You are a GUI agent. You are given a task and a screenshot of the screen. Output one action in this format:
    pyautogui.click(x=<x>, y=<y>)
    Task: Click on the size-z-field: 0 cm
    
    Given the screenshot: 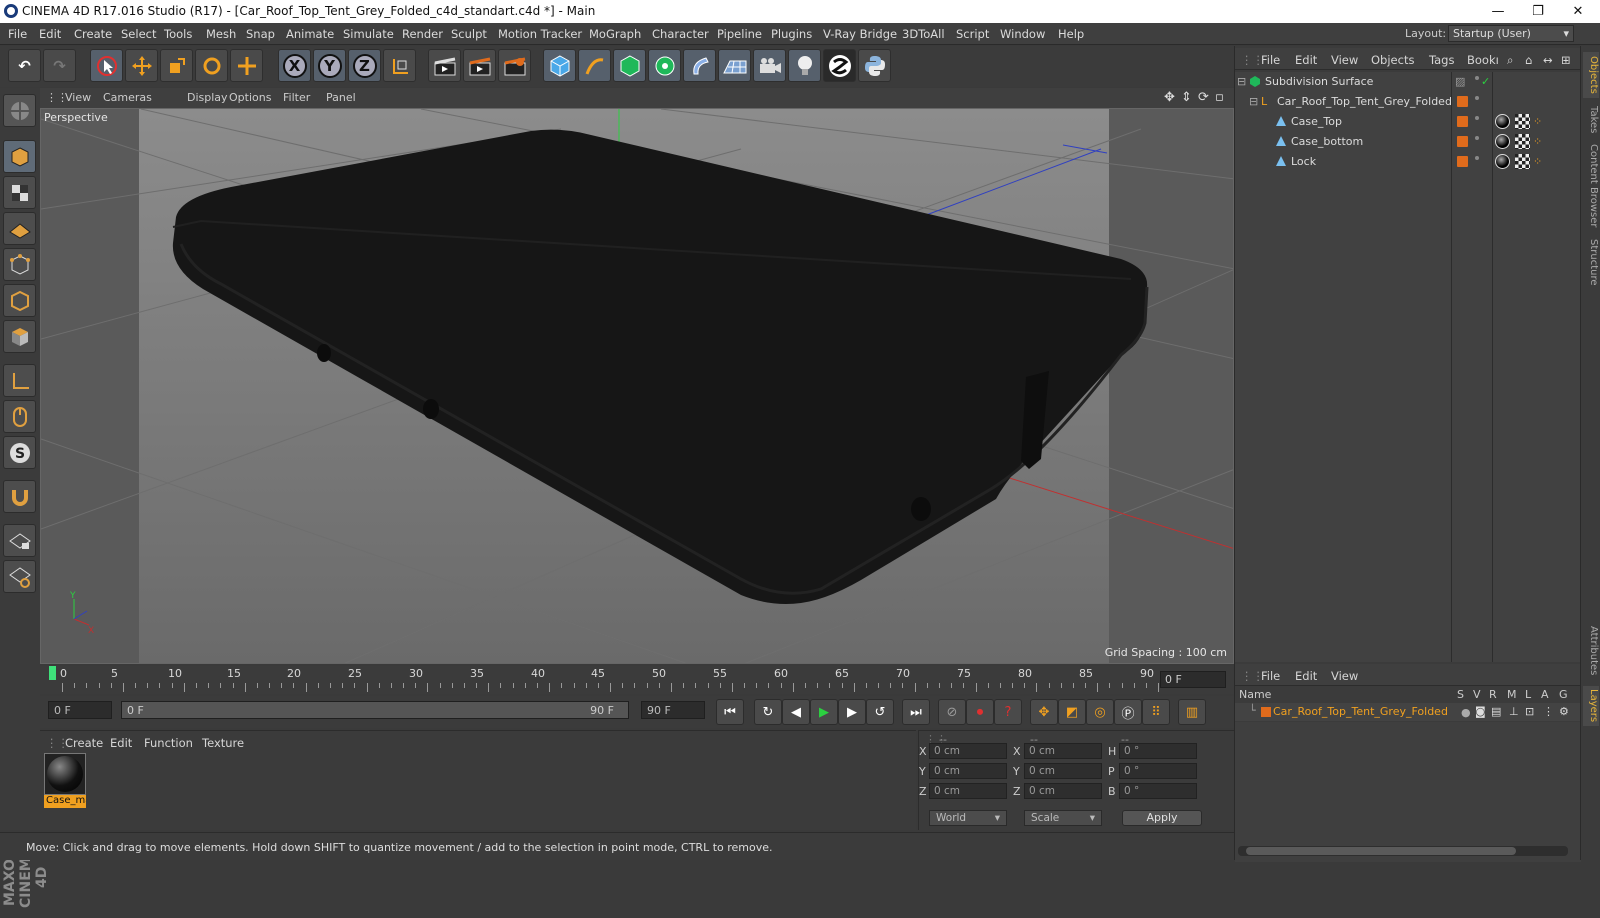 What is the action you would take?
    pyautogui.click(x=1063, y=791)
    